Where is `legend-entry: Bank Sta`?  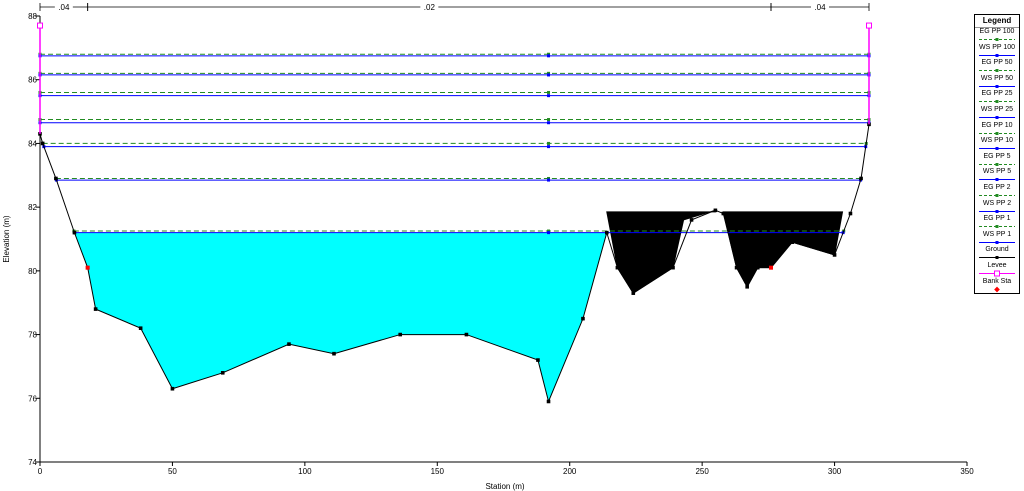 legend-entry: Bank Sta is located at coordinates (997, 286).